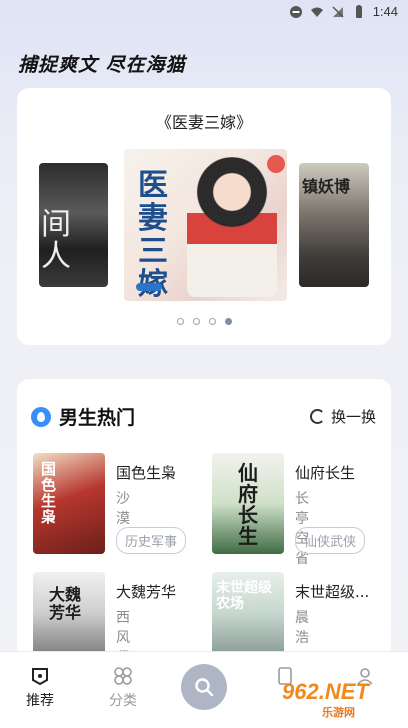  What do you see at coordinates (385, 11) in the screenshot?
I see `status-time: 1:44` at bounding box center [385, 11].